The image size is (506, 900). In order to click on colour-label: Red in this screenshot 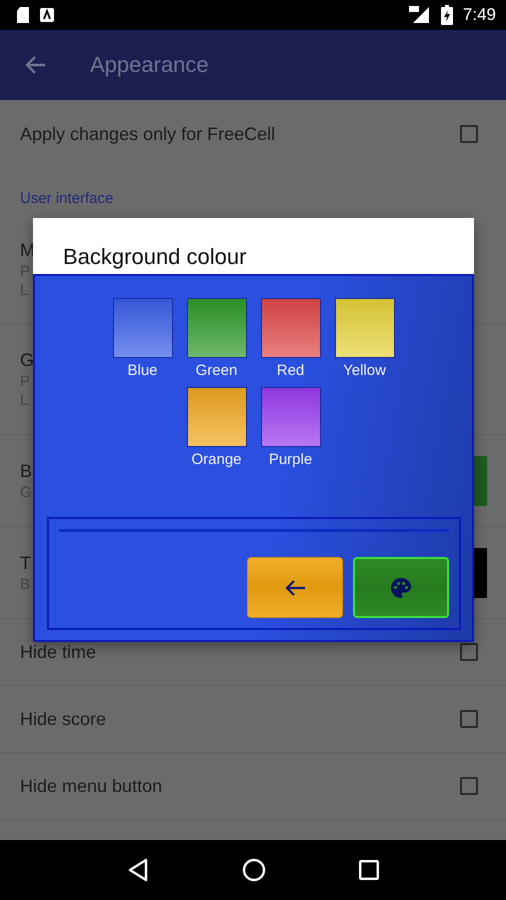, I will do `click(290, 370)`.